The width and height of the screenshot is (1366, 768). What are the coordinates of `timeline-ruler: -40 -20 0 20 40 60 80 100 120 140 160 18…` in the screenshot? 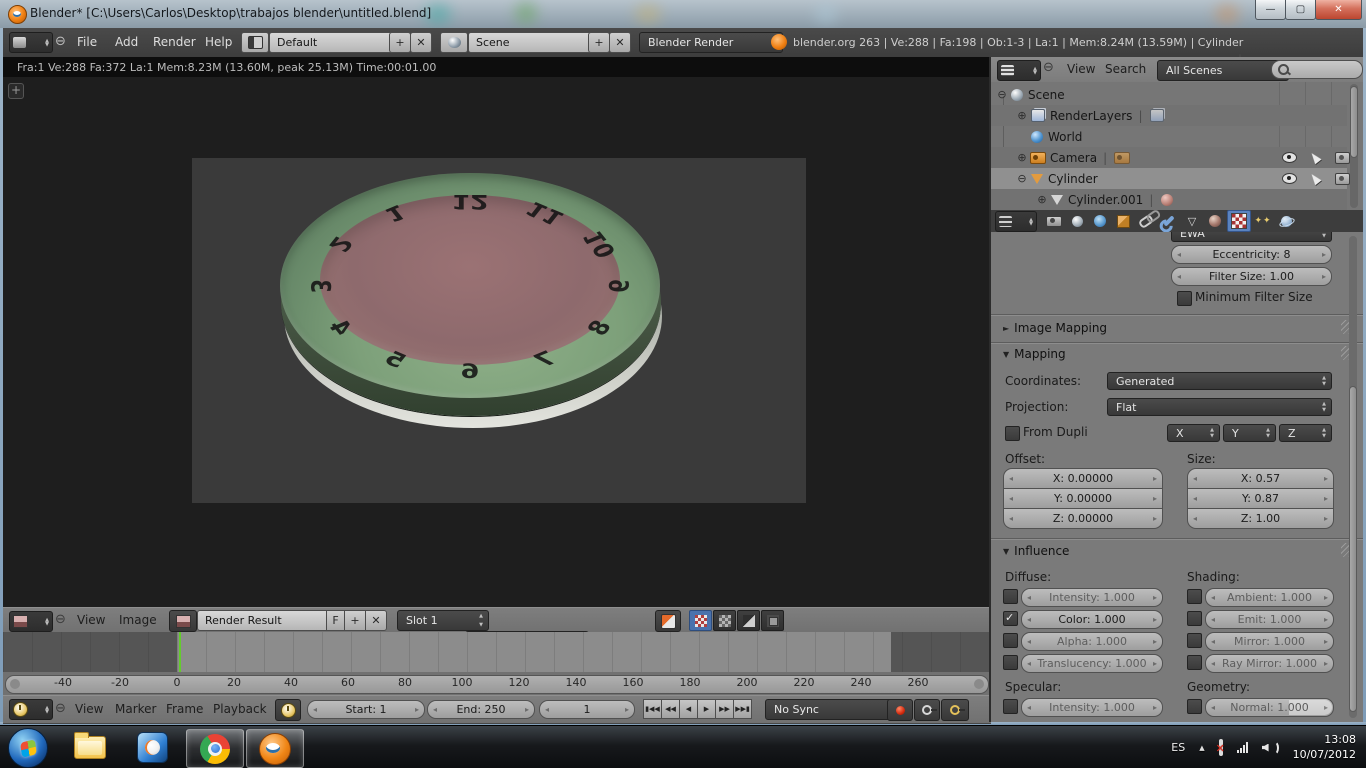 It's located at (497, 683).